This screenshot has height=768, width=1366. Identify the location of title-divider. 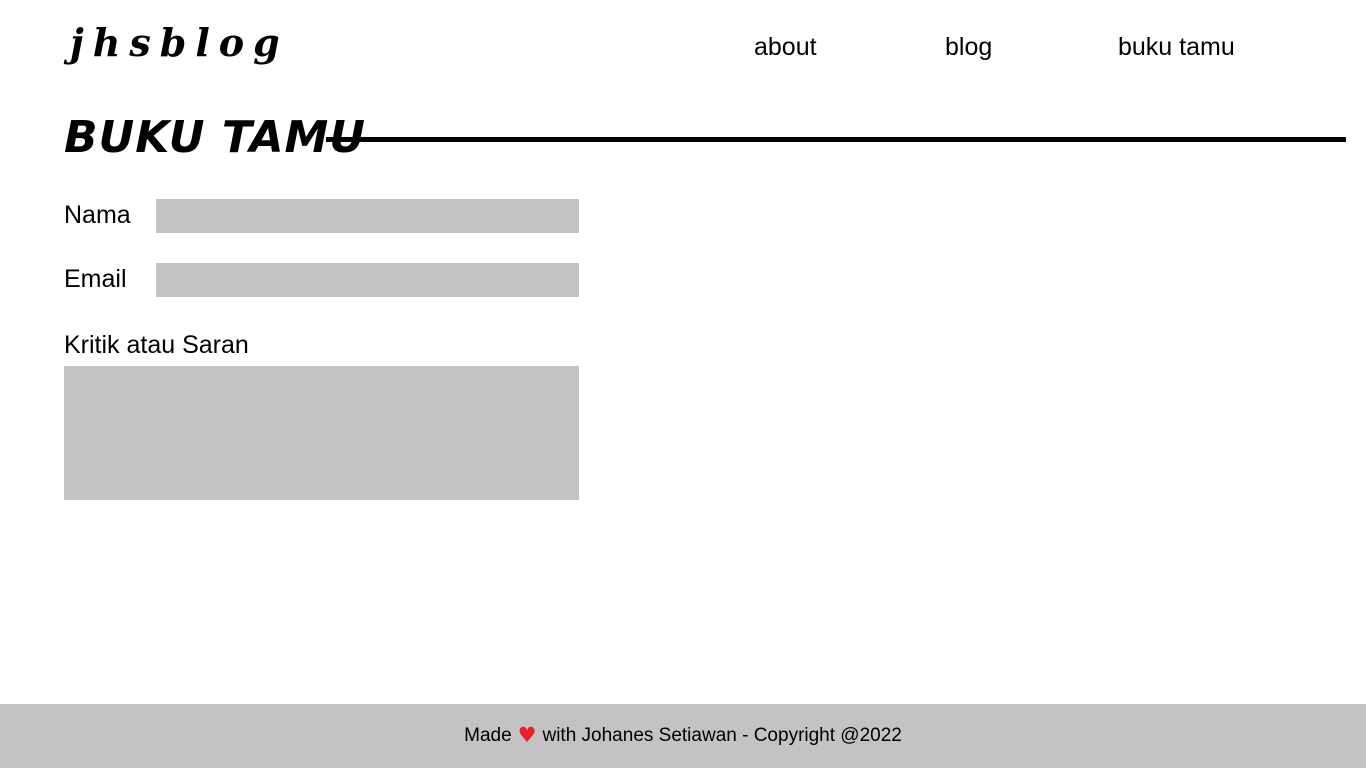
(836, 139).